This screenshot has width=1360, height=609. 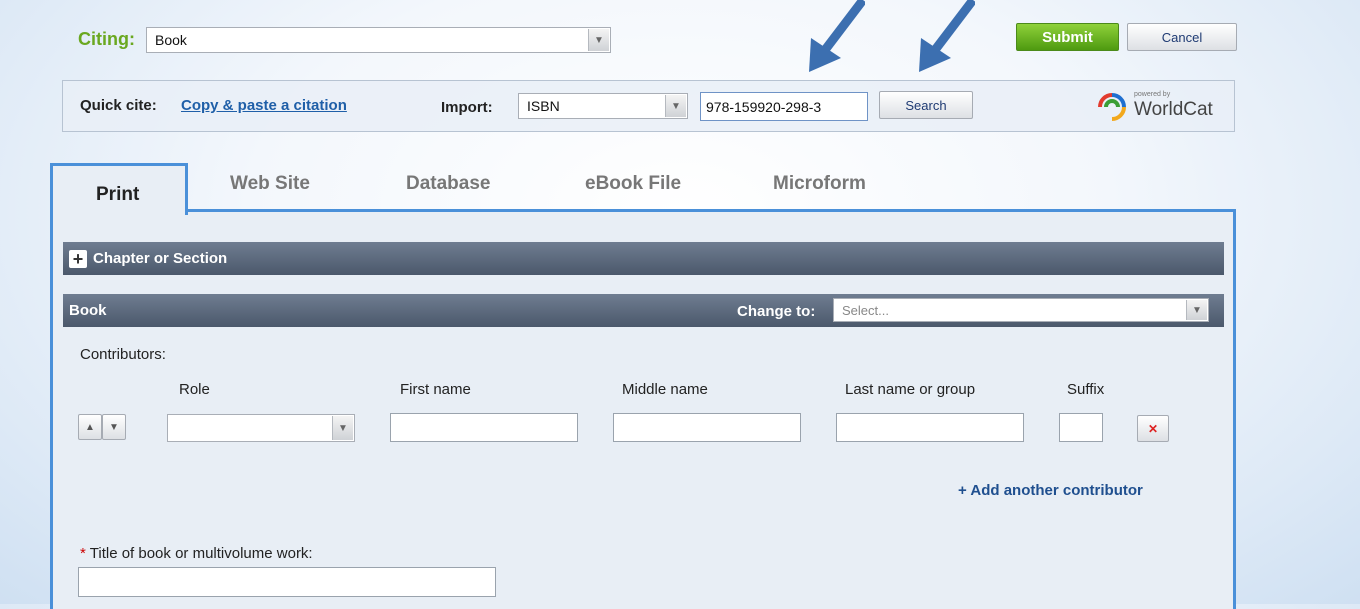 What do you see at coordinates (194, 389) in the screenshot?
I see `header-role: Role` at bounding box center [194, 389].